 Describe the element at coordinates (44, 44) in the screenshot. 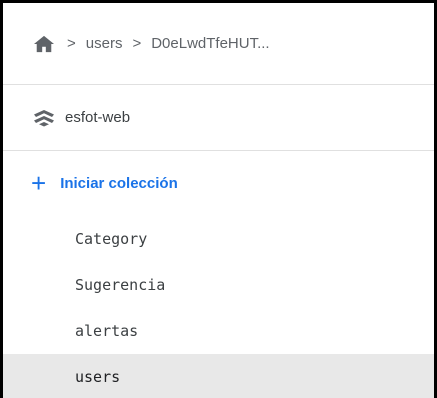

I see `home-icon` at that location.